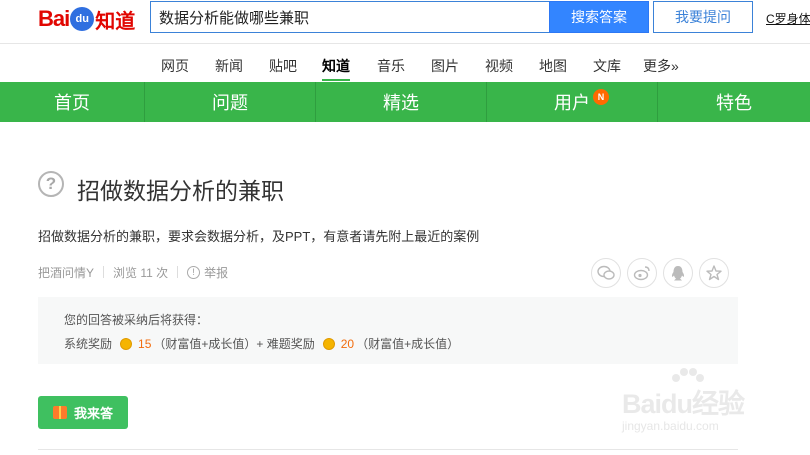  I want to click on nav-questions-label: 问题, so click(230, 103).